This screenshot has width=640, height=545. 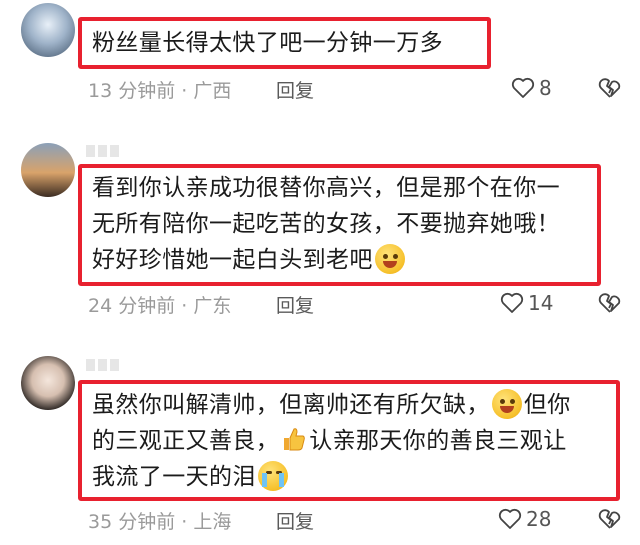 I want to click on comment-text: 粉丝量长得太快了吧一分钟一万多, so click(x=267, y=43).